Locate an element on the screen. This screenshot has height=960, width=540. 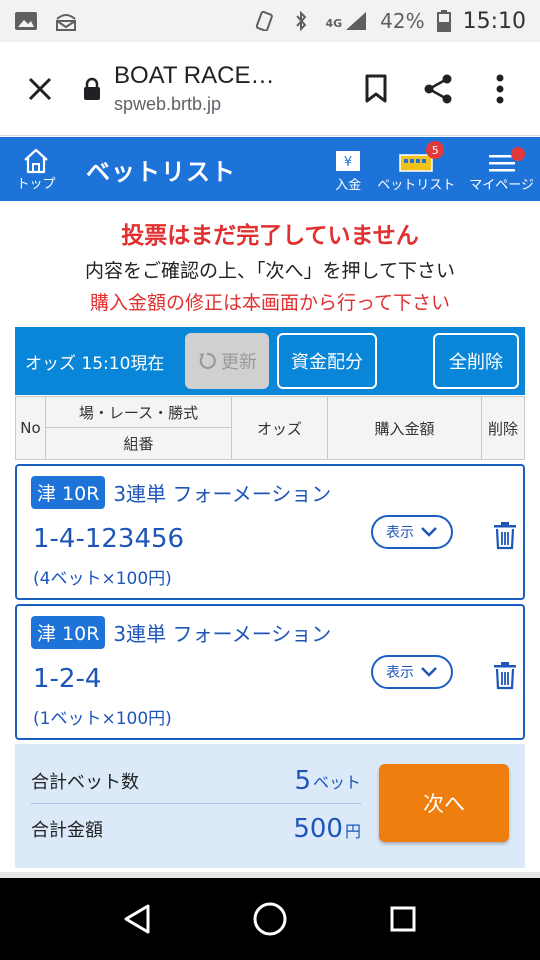
recents-button is located at coordinates (403, 919).